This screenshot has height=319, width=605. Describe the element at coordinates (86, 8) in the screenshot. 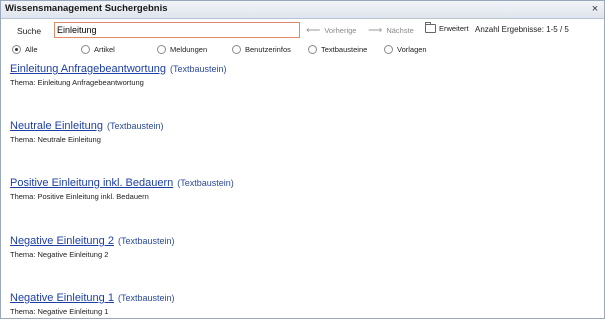

I see `window-title: Wissensmanagement Suchergebnis` at that location.